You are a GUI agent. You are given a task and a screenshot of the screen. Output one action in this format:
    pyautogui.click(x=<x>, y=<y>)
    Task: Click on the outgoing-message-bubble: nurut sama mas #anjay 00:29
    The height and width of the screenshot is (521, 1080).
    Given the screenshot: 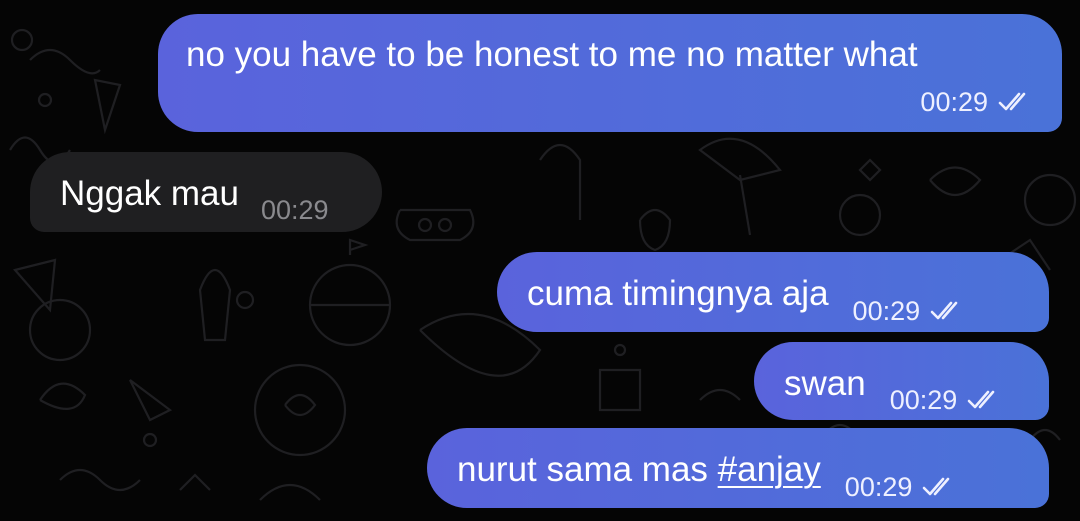 What is the action you would take?
    pyautogui.click(x=738, y=468)
    